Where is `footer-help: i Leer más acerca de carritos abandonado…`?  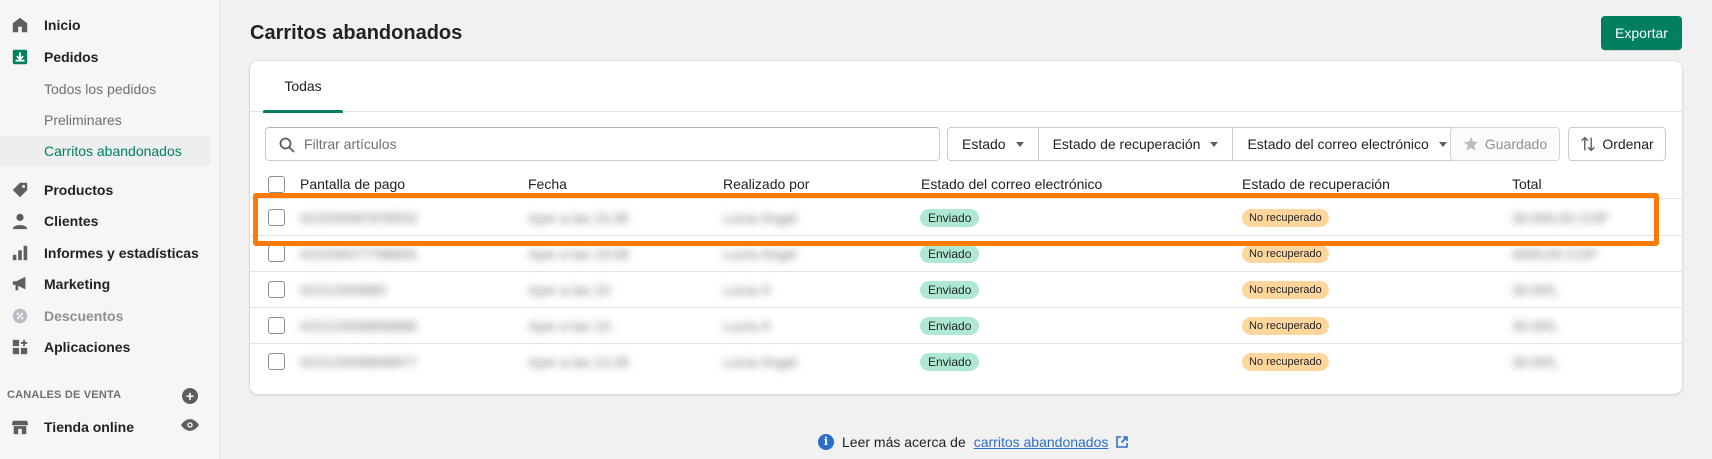 footer-help: i Leer más acerca de carritos abandonado… is located at coordinates (973, 442).